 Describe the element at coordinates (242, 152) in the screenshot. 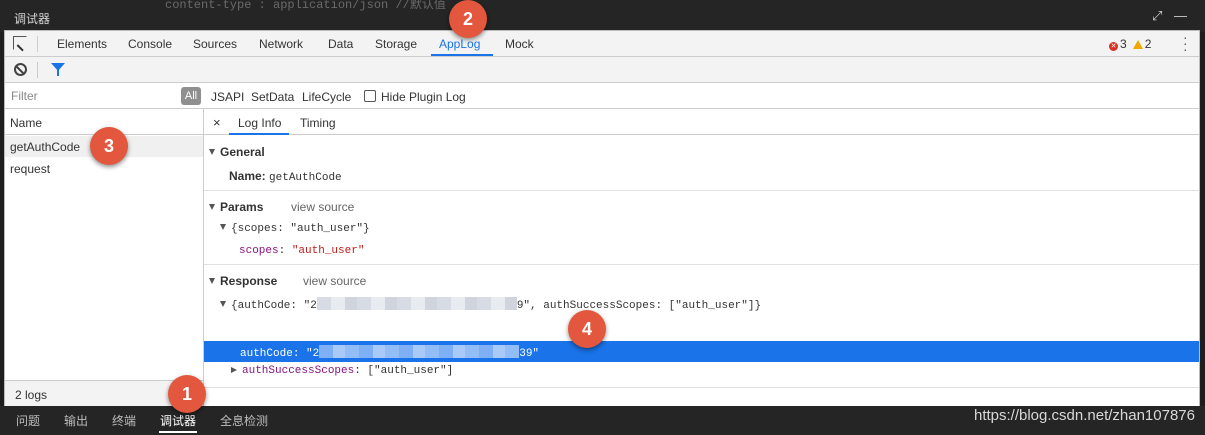

I see `section-title: General` at that location.